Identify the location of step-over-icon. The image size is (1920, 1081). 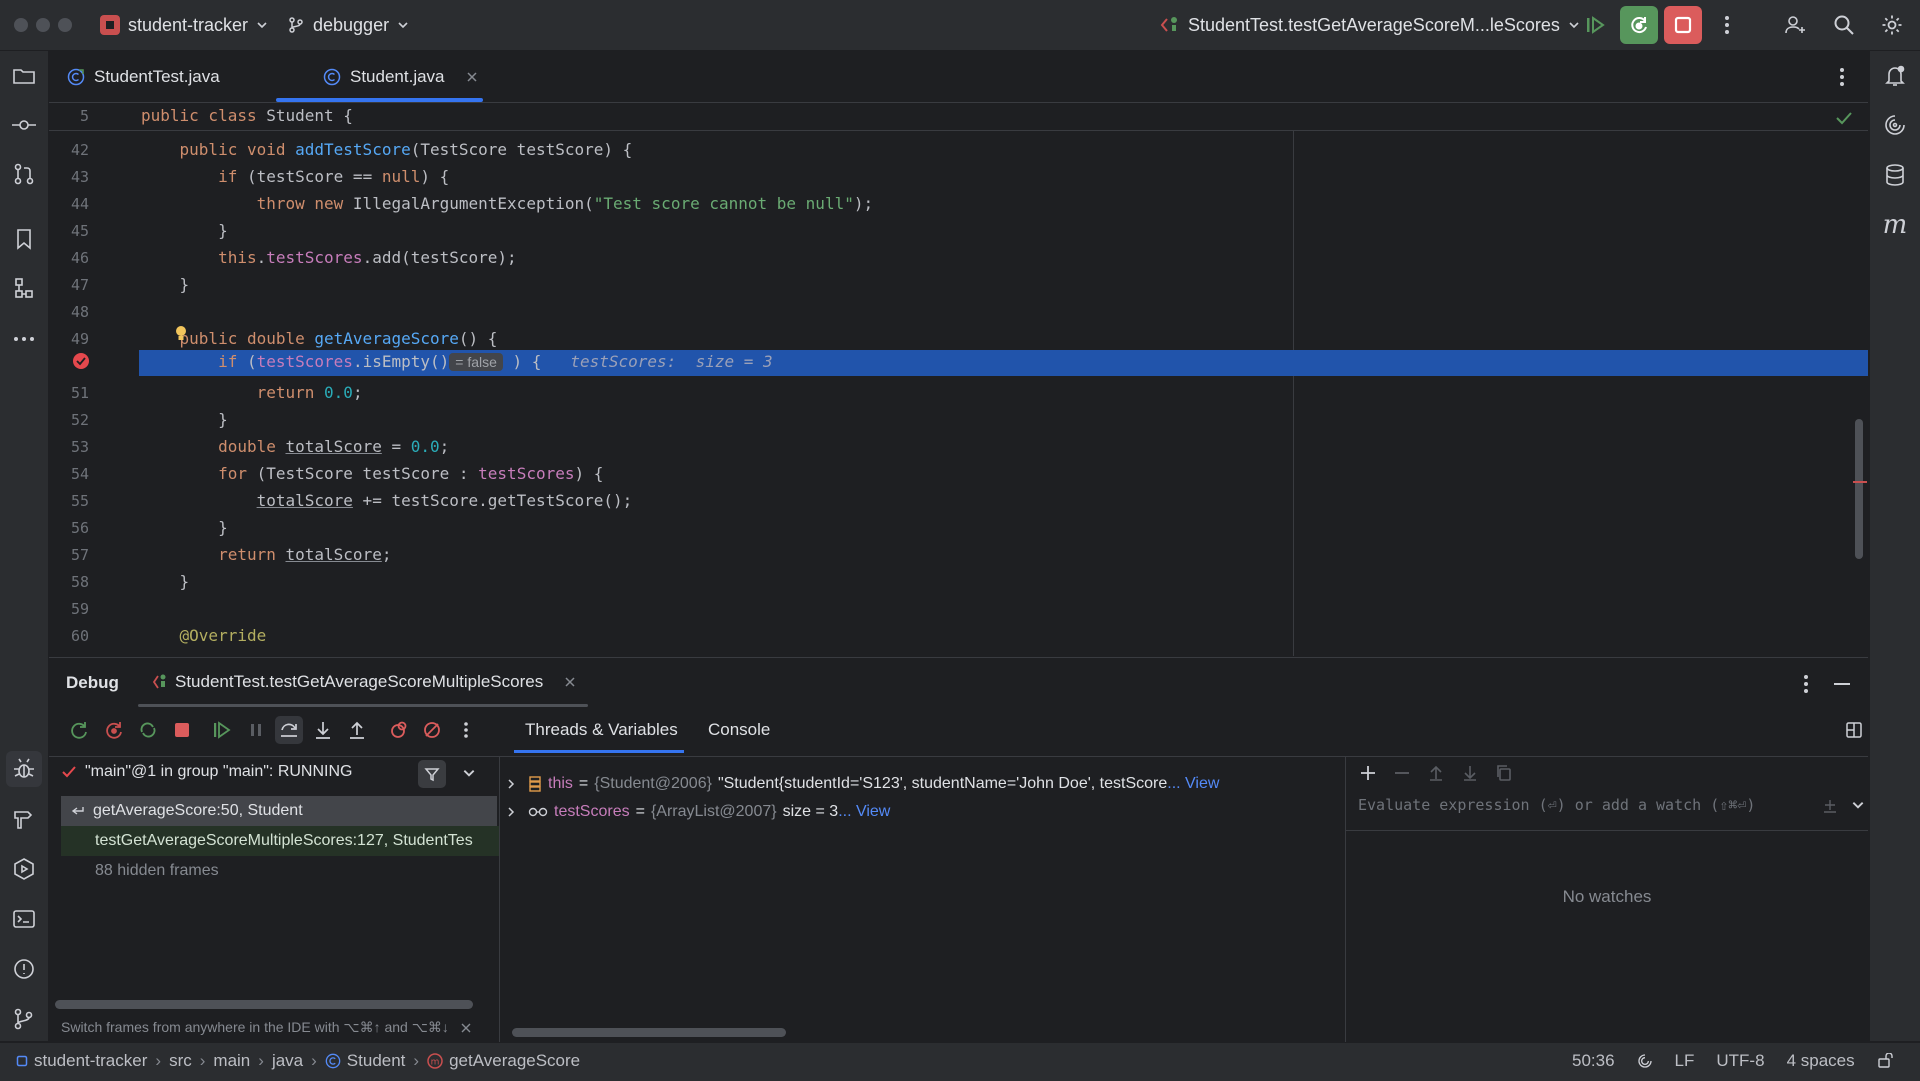
(289, 730).